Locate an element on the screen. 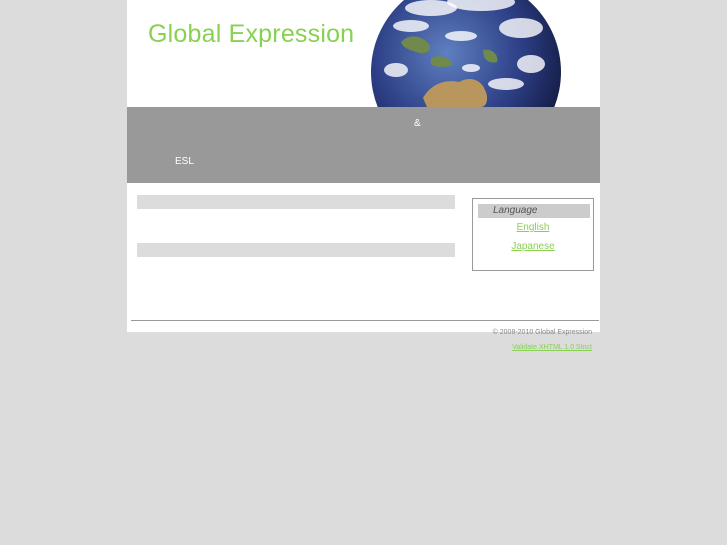 The image size is (727, 545). banner-esl-label: ESL is located at coordinates (184, 161).